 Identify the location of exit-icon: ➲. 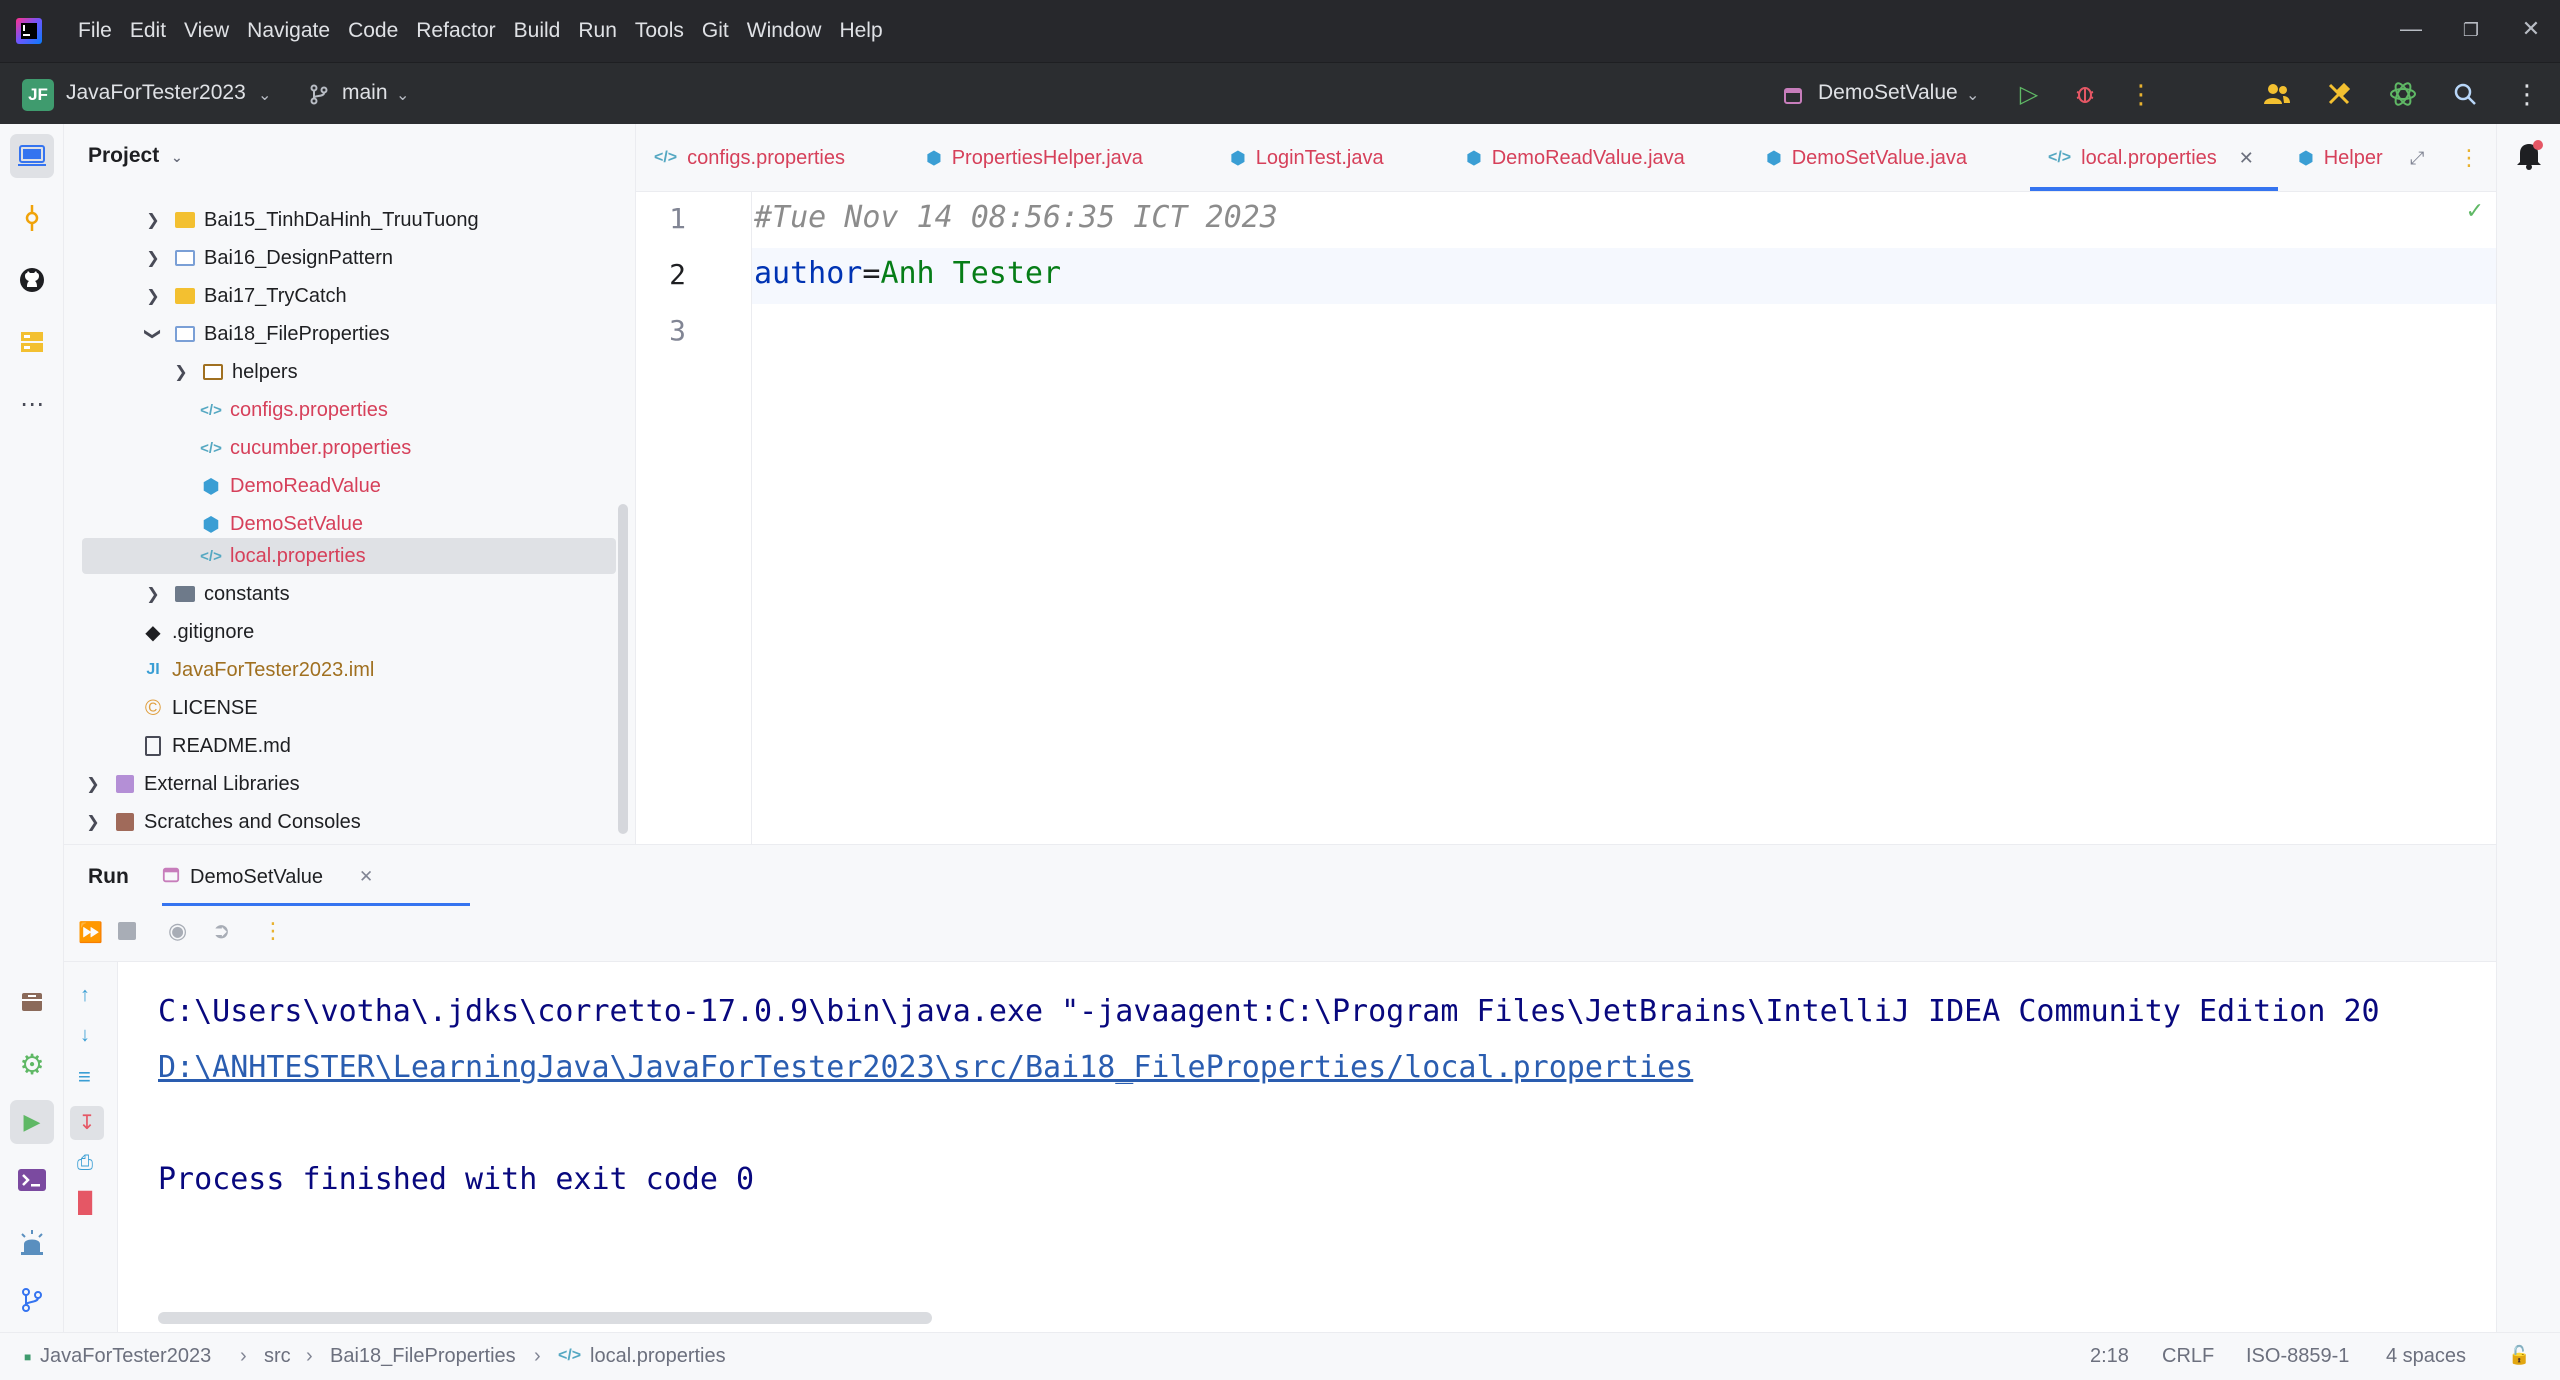
(221, 931).